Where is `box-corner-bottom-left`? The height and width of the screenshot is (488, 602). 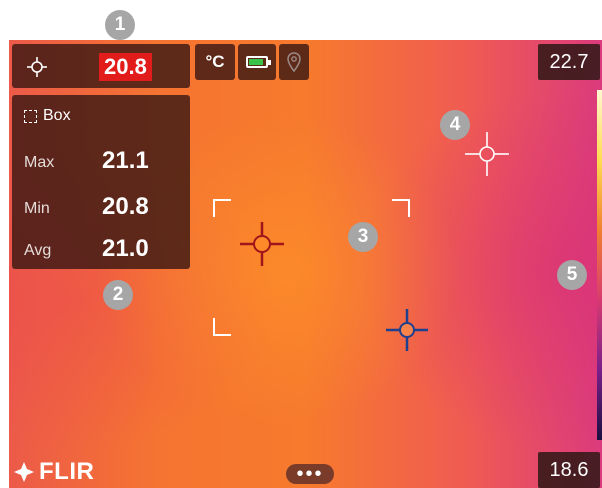
box-corner-bottom-left is located at coordinates (222, 327).